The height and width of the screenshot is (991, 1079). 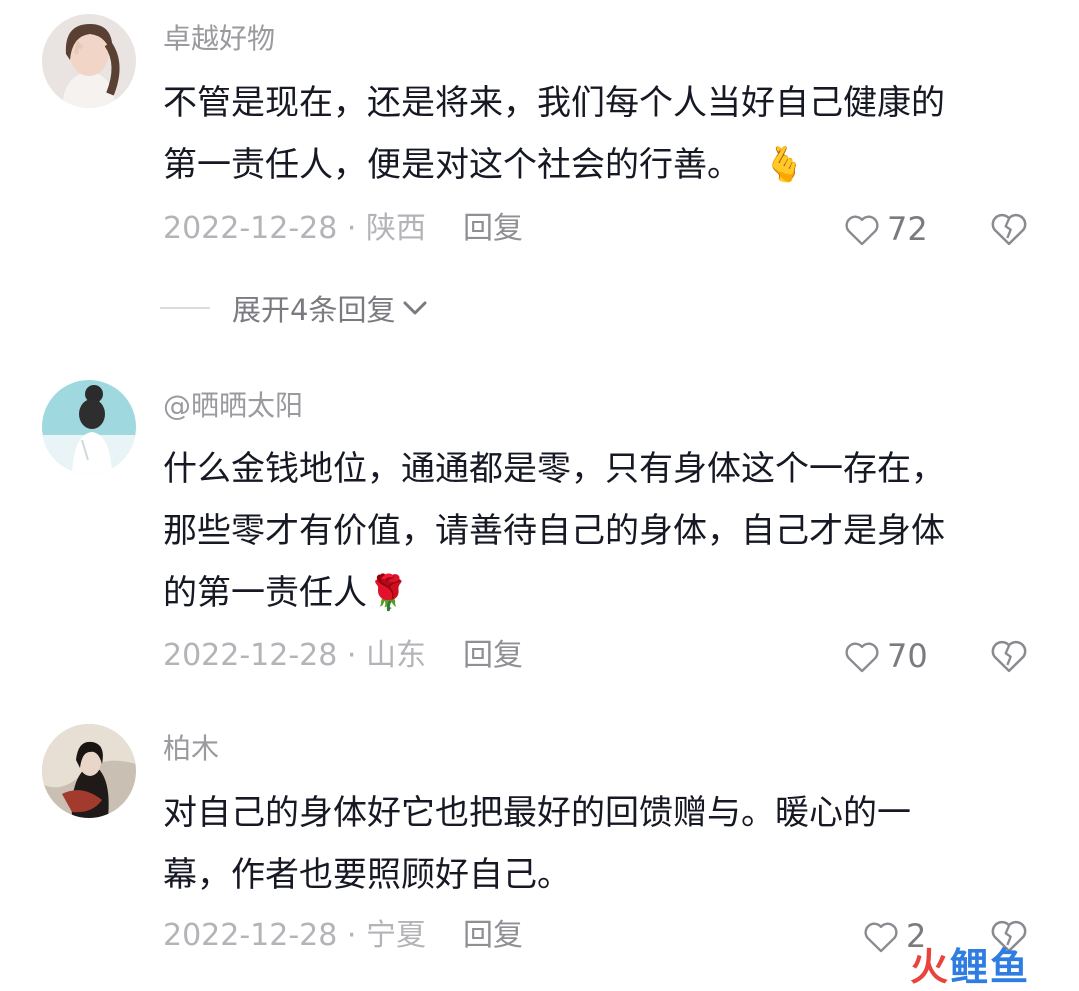 What do you see at coordinates (885, 656) in the screenshot?
I see `like-button: 70` at bounding box center [885, 656].